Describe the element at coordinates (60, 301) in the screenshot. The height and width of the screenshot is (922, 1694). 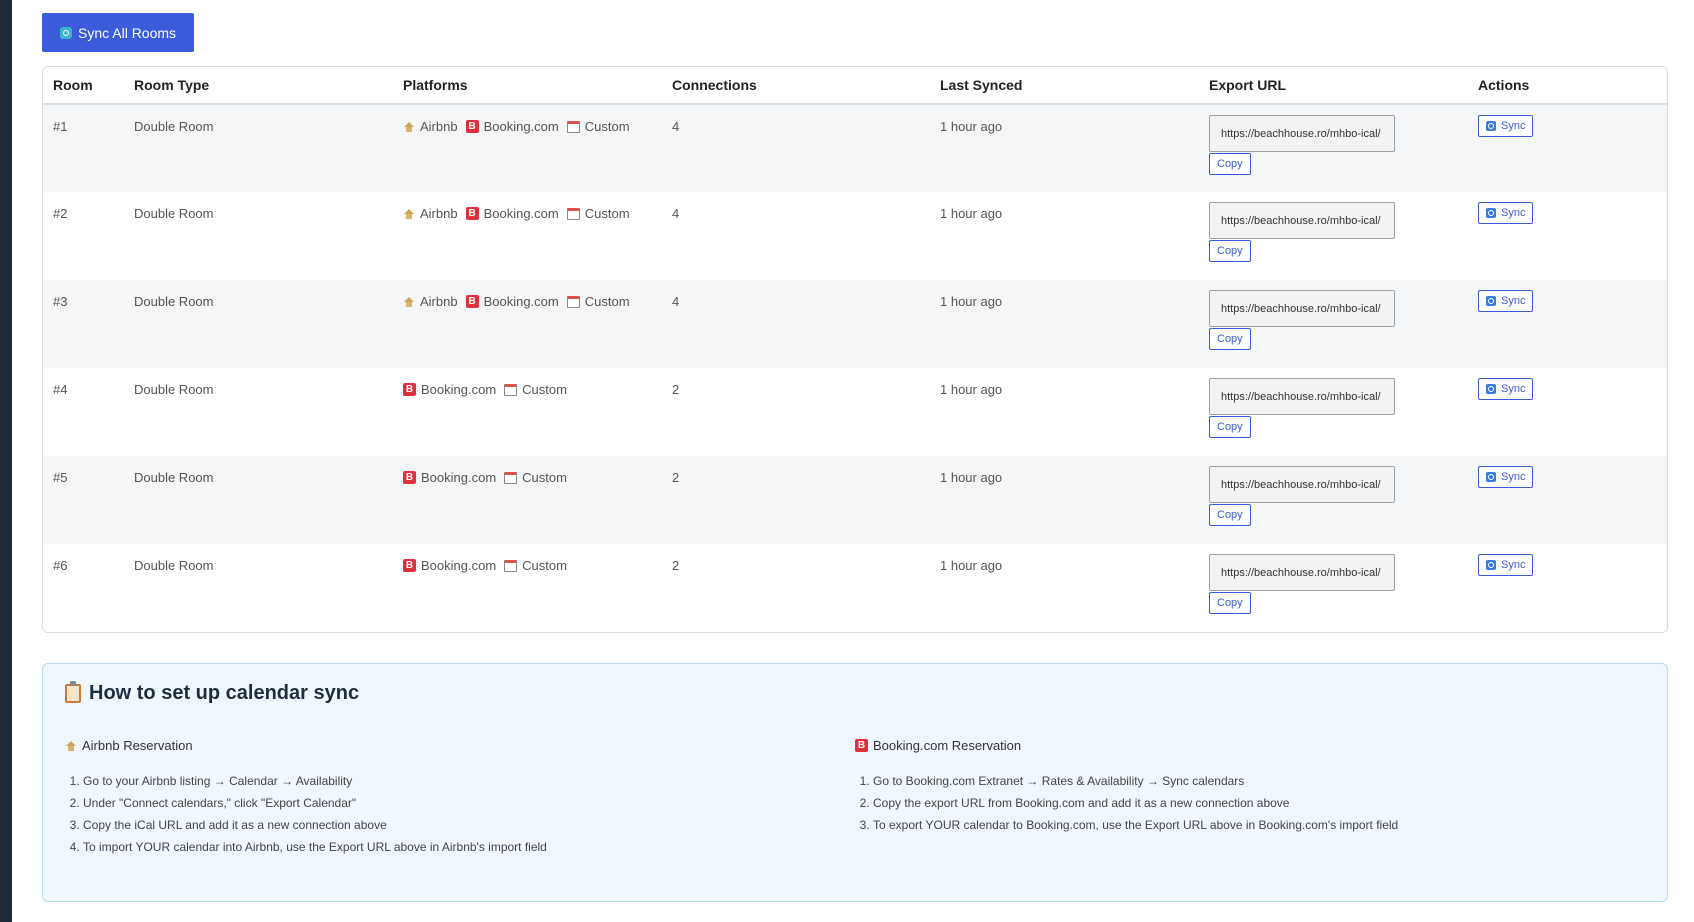
I see `room-number: #3` at that location.